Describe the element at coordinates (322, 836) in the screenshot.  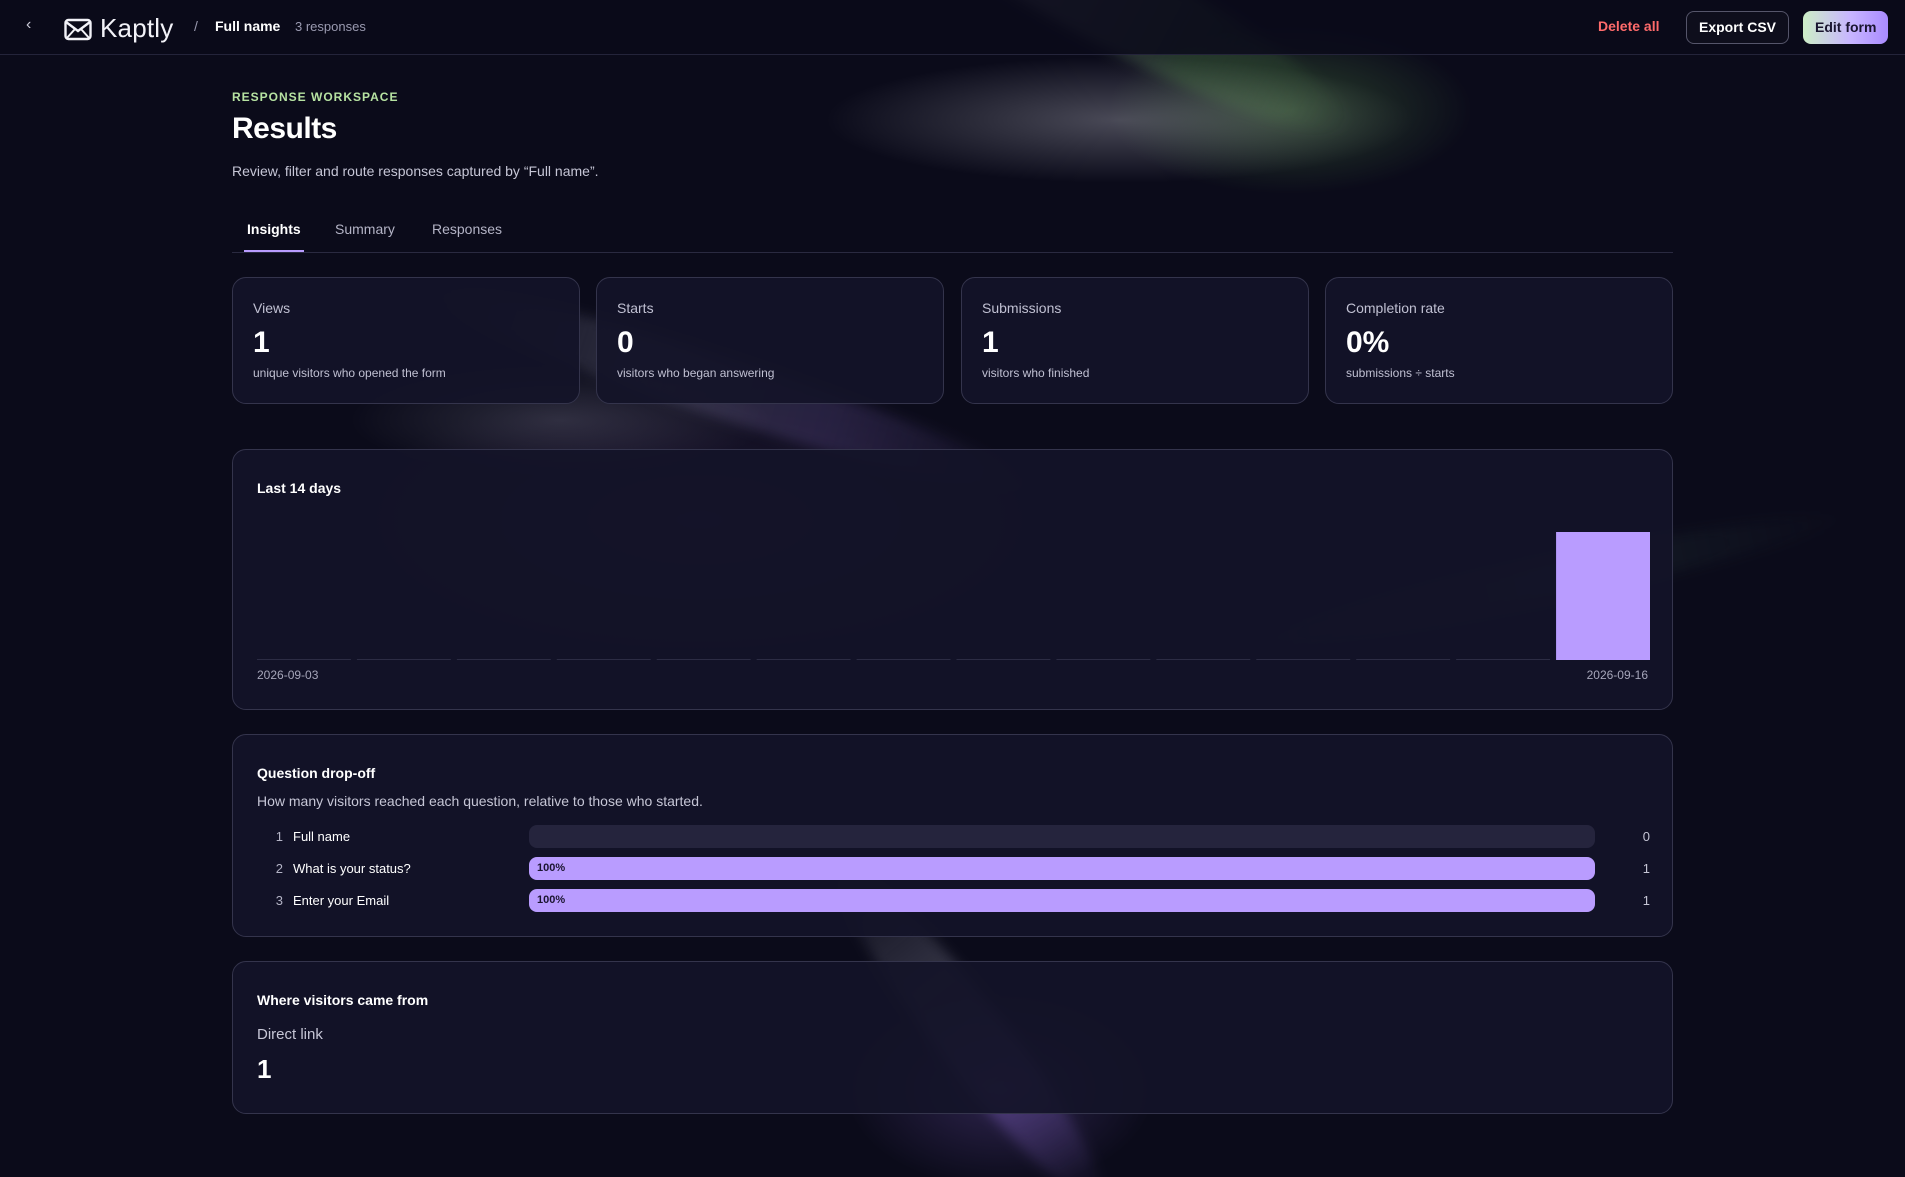
I see `question-label: Full name` at that location.